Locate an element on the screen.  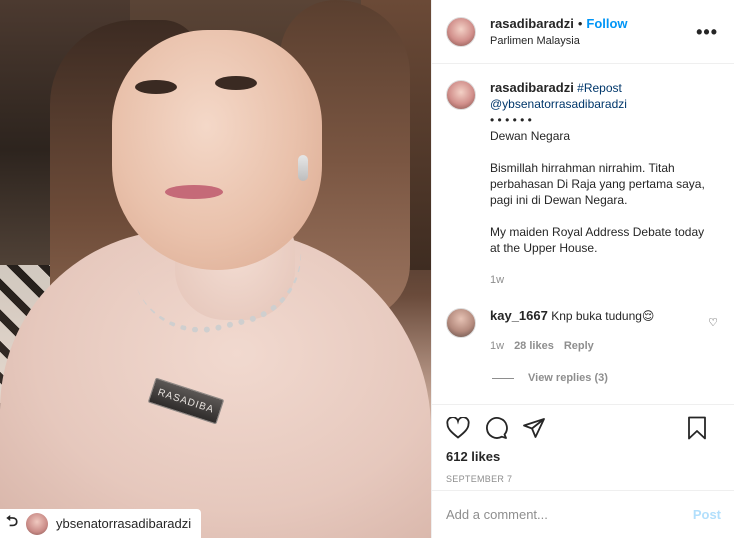
view-replies-label: View replies (3) is located at coordinates (568, 378).